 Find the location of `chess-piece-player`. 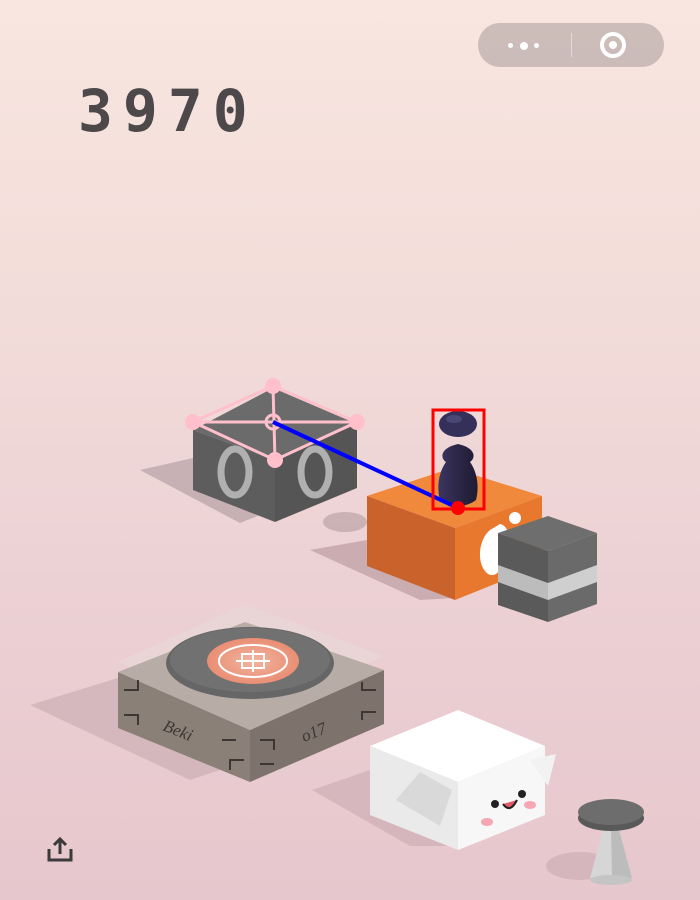

chess-piece-player is located at coordinates (458, 458).